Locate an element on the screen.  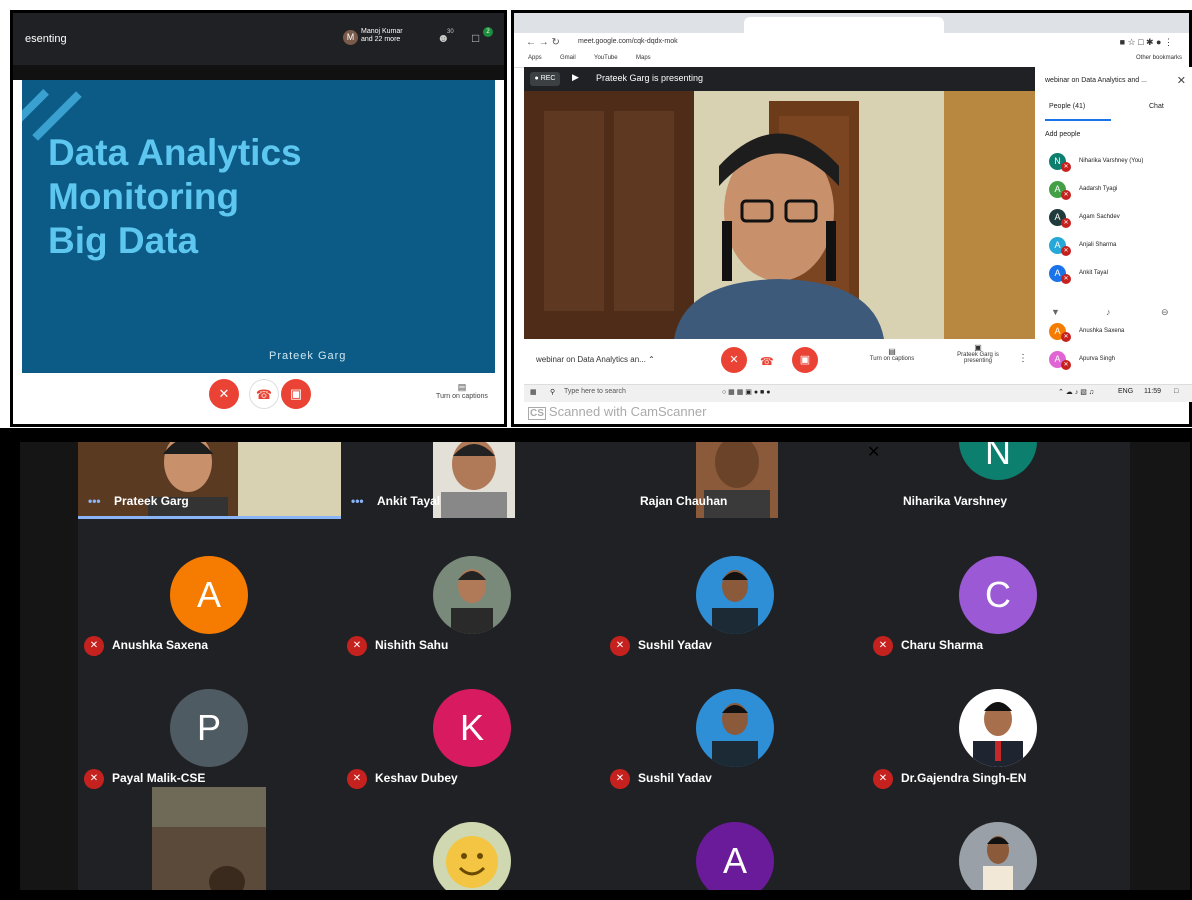
video-tile: N ✕ Niharika Varshney is located at coordinates (998, 481).